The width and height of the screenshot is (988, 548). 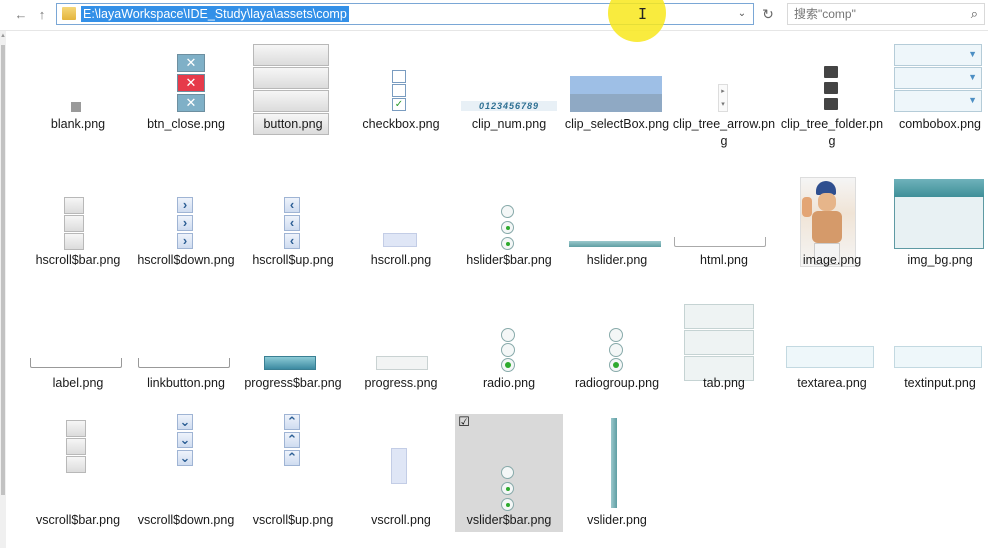 What do you see at coordinates (617, 365) in the screenshot?
I see `file-item: radiogroup.png` at bounding box center [617, 365].